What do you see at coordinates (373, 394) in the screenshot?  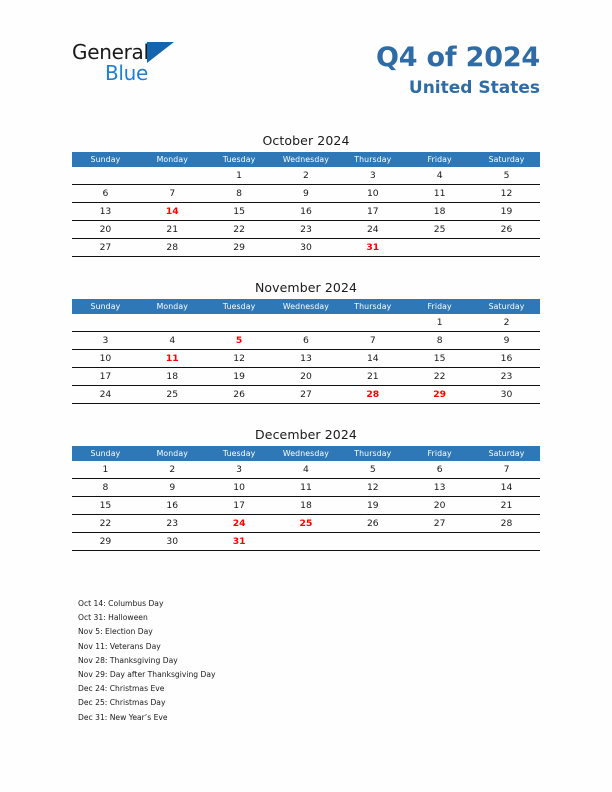 I see `day-cell-holiday: 28` at bounding box center [373, 394].